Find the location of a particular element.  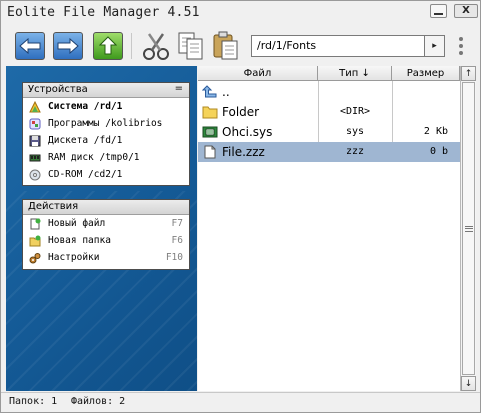

scroll-down-button: ↓ is located at coordinates (468, 383).